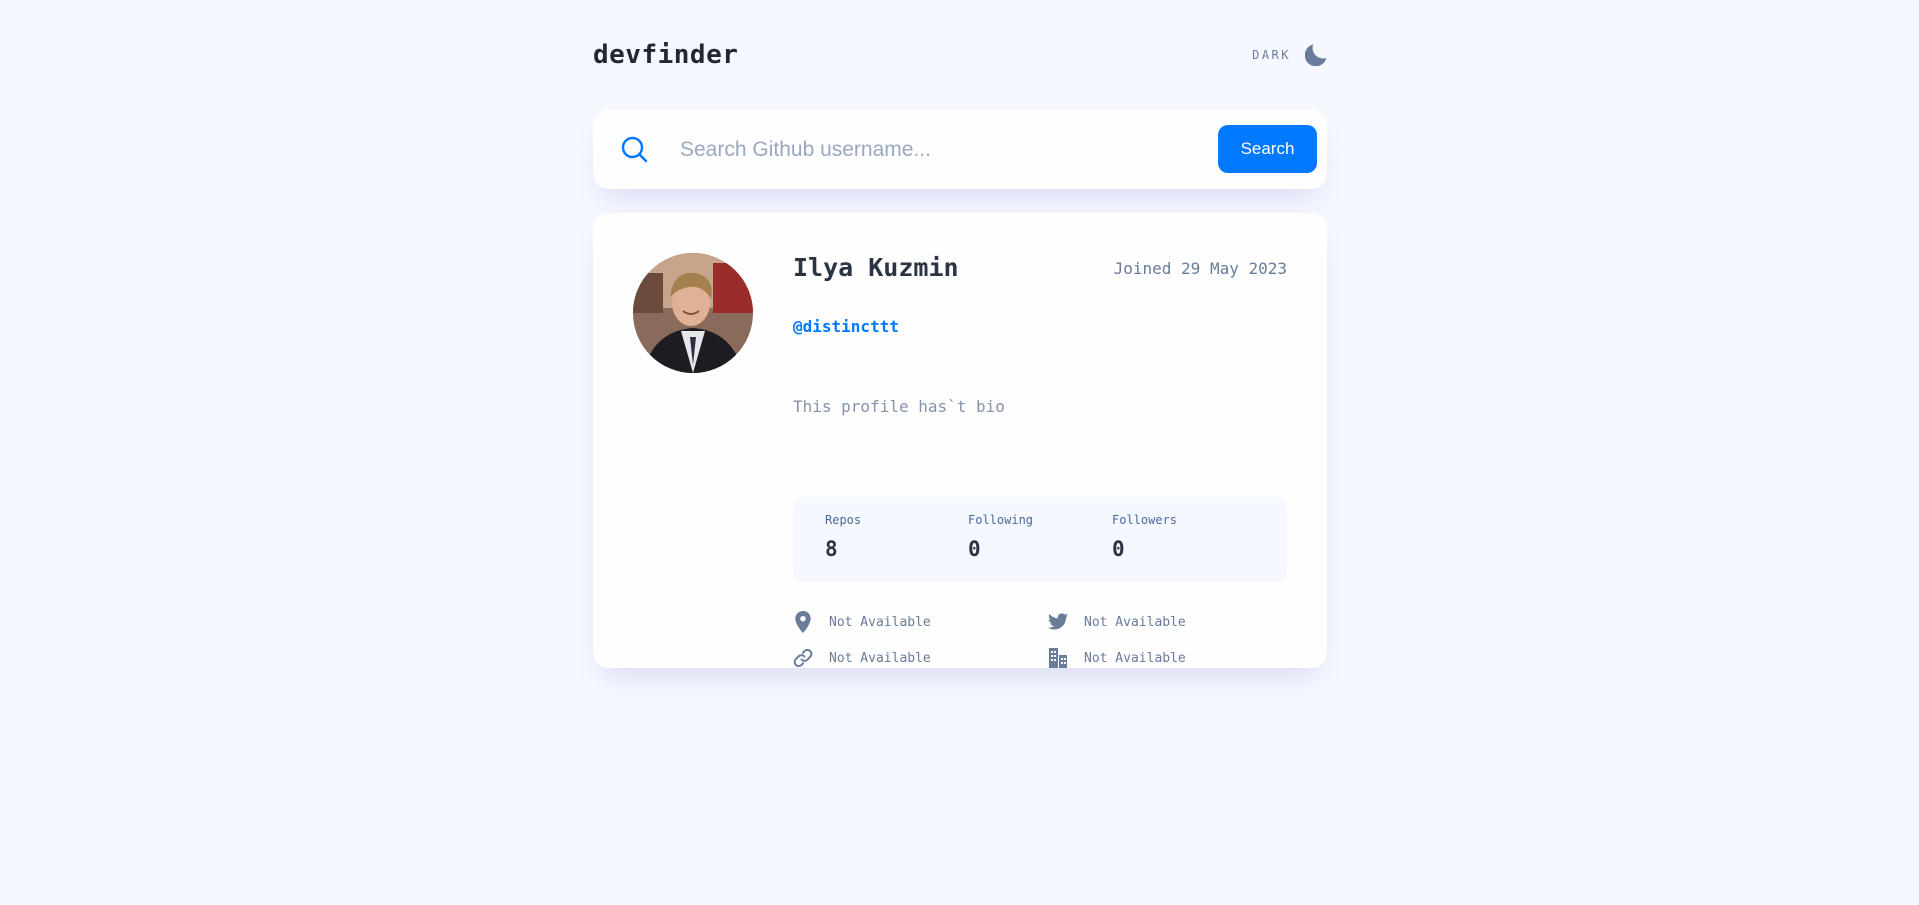 This screenshot has width=1919, height=905. What do you see at coordinates (1271, 55) in the screenshot?
I see `theme-toggle-label: DARK` at bounding box center [1271, 55].